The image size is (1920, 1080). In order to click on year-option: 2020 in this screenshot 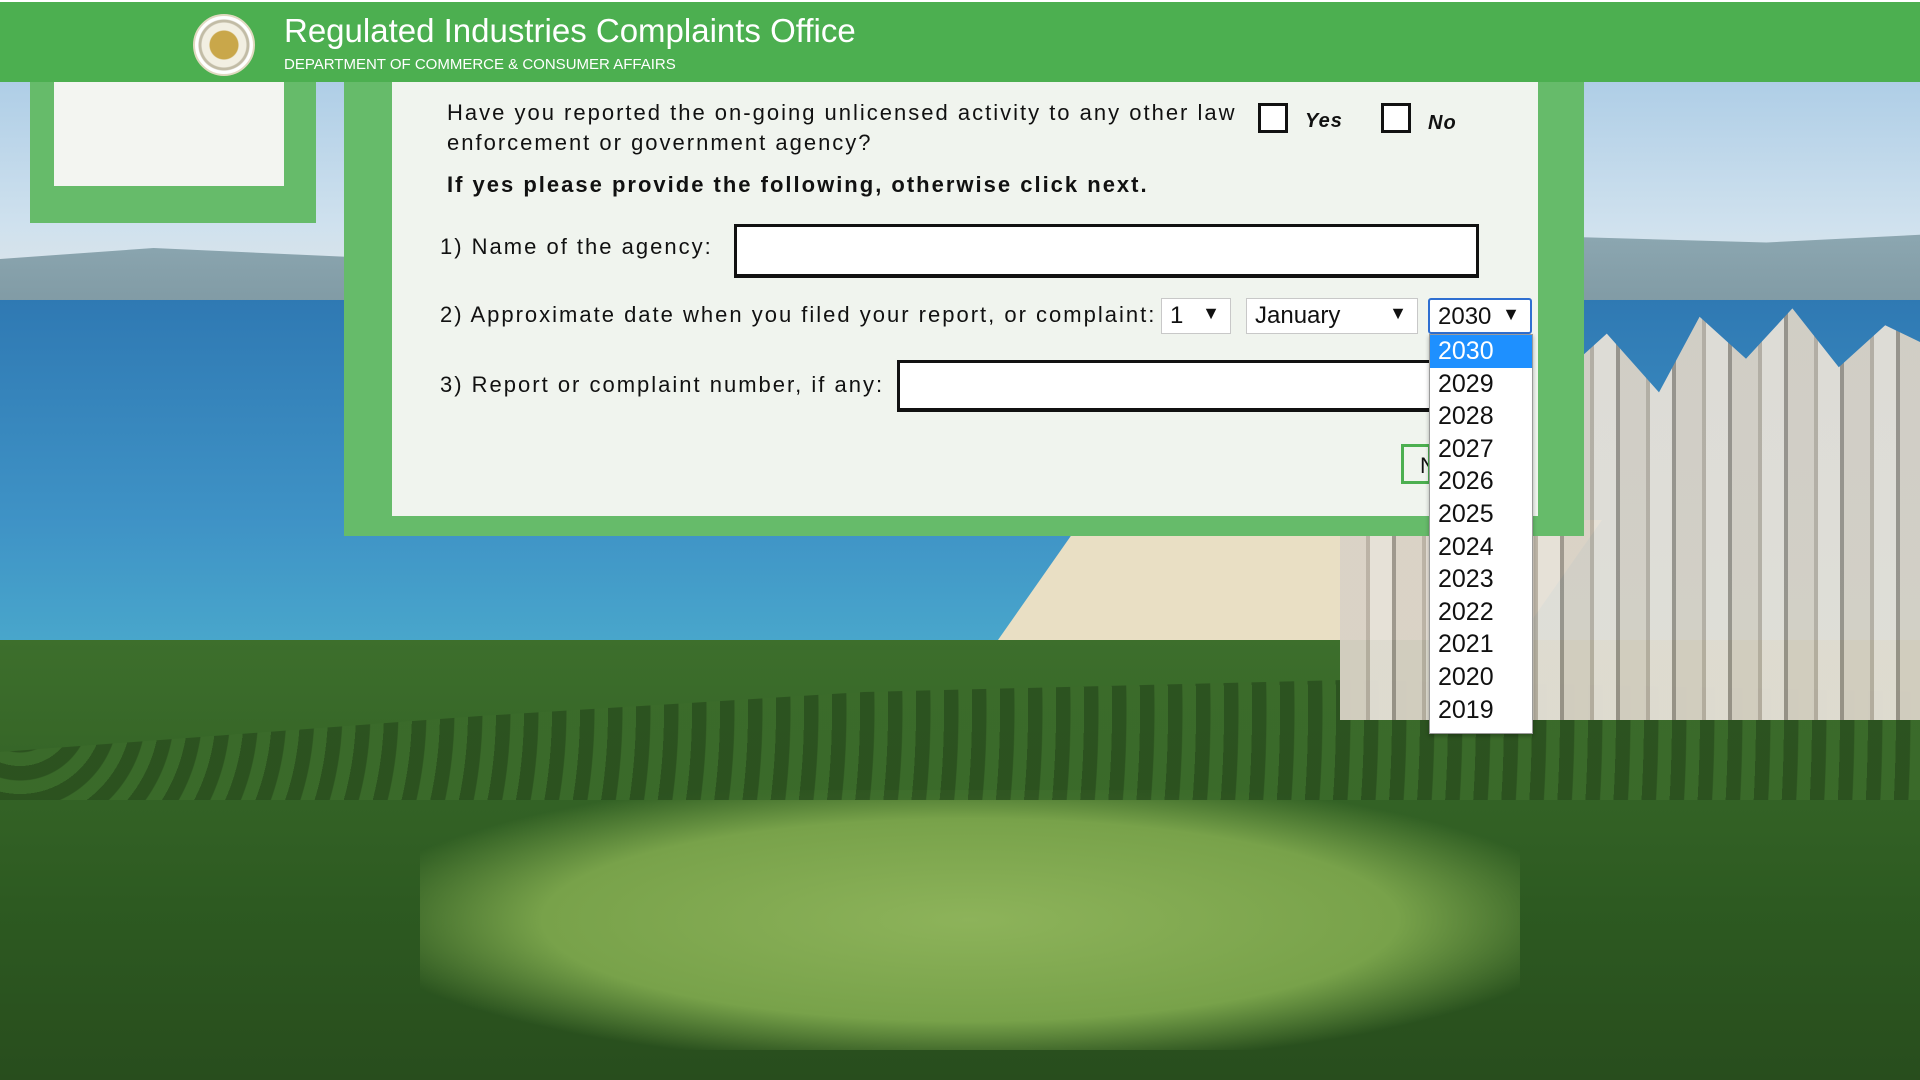, I will do `click(1481, 677)`.